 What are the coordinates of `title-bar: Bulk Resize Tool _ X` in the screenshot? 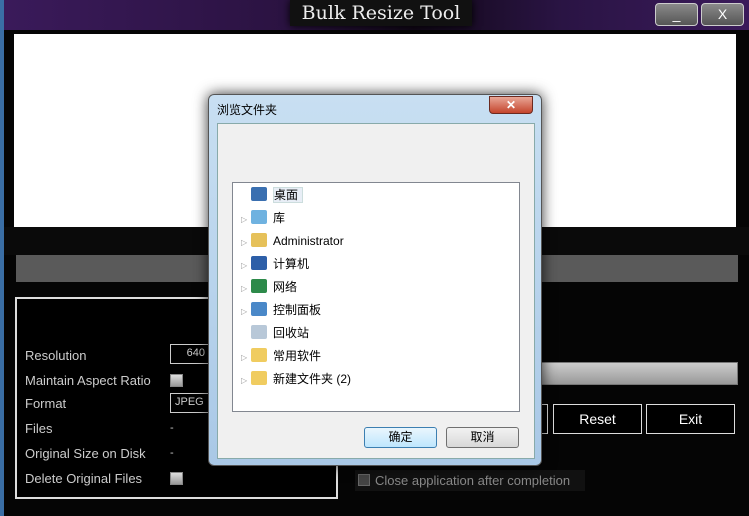 It's located at (376, 15).